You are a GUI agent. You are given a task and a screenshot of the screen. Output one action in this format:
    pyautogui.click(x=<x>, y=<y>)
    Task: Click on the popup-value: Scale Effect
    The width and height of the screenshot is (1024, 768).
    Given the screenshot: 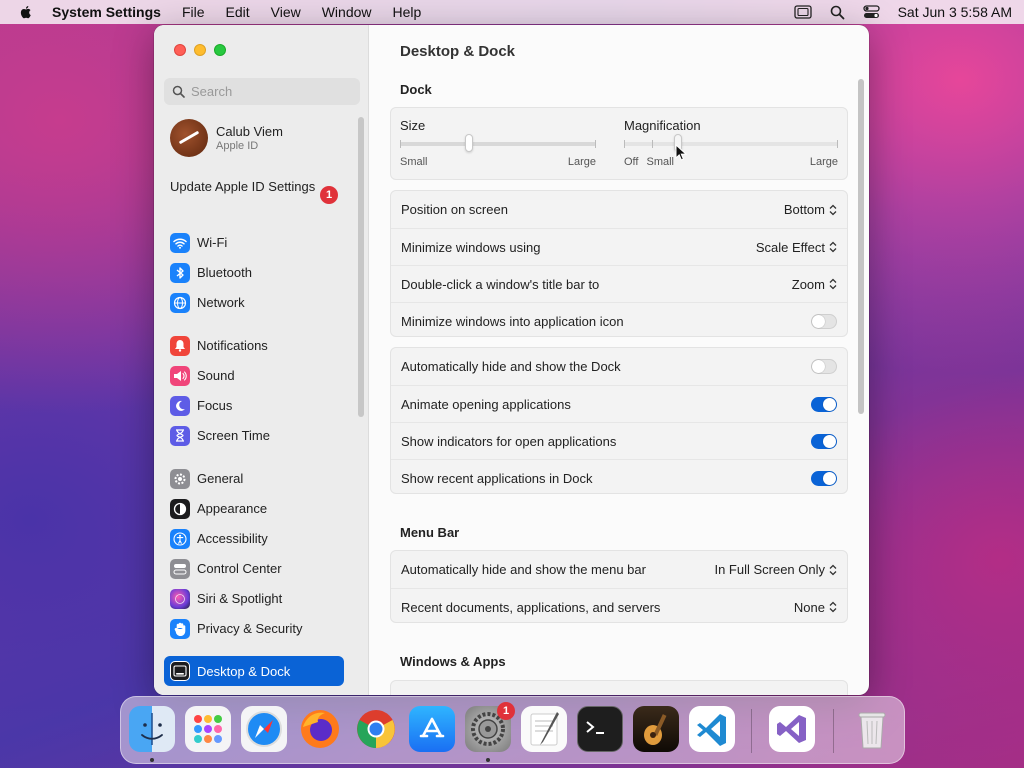 What is the action you would take?
    pyautogui.click(x=790, y=247)
    